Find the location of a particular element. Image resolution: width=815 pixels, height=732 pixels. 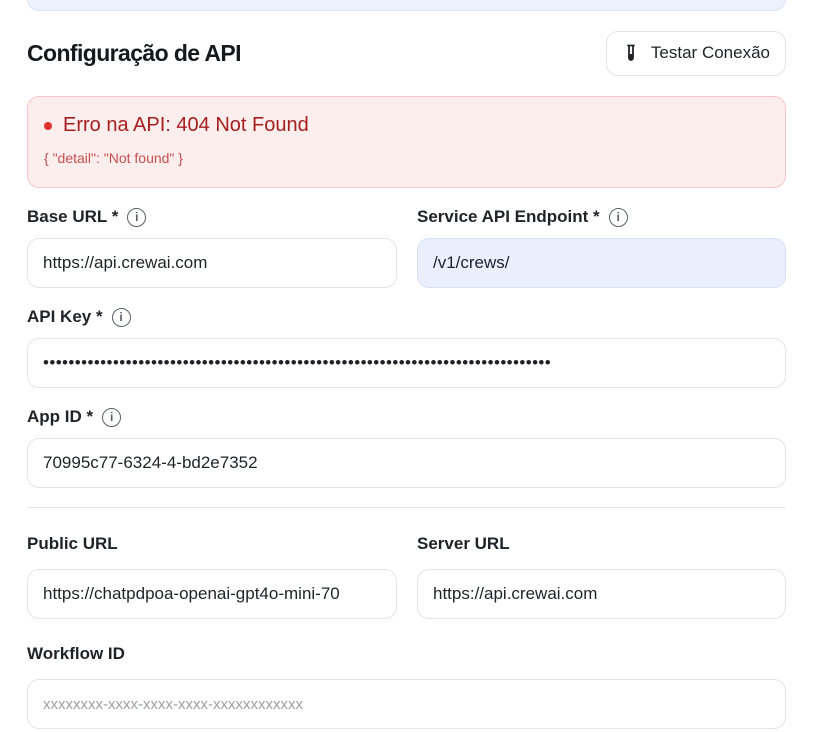

section-divider is located at coordinates (406, 507).